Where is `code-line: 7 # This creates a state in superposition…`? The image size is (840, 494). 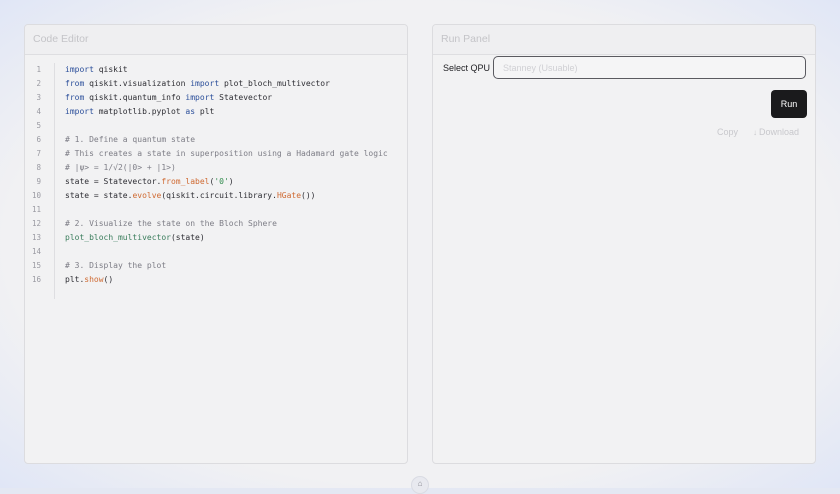
code-line: 7 # This creates a state in superposition… is located at coordinates (216, 154).